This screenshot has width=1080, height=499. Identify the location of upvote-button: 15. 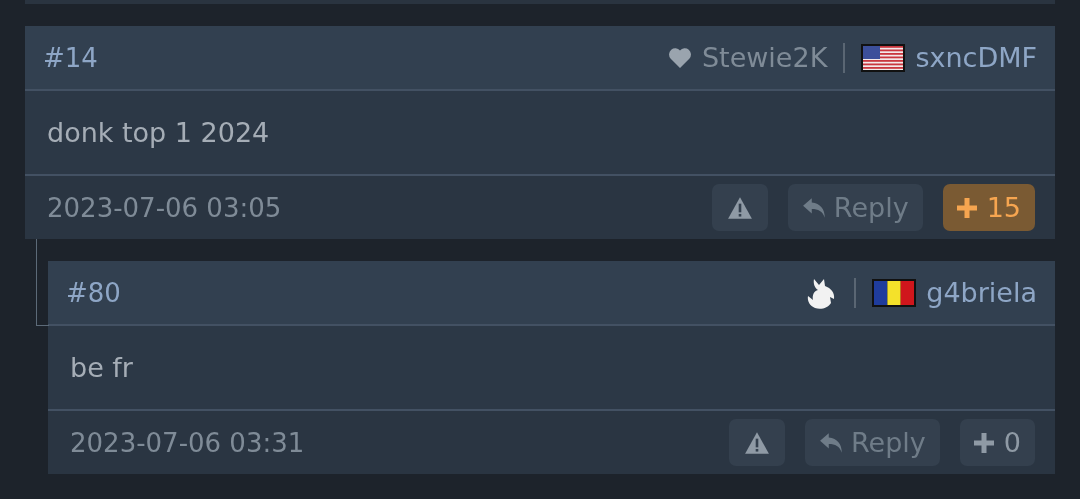
(988, 207).